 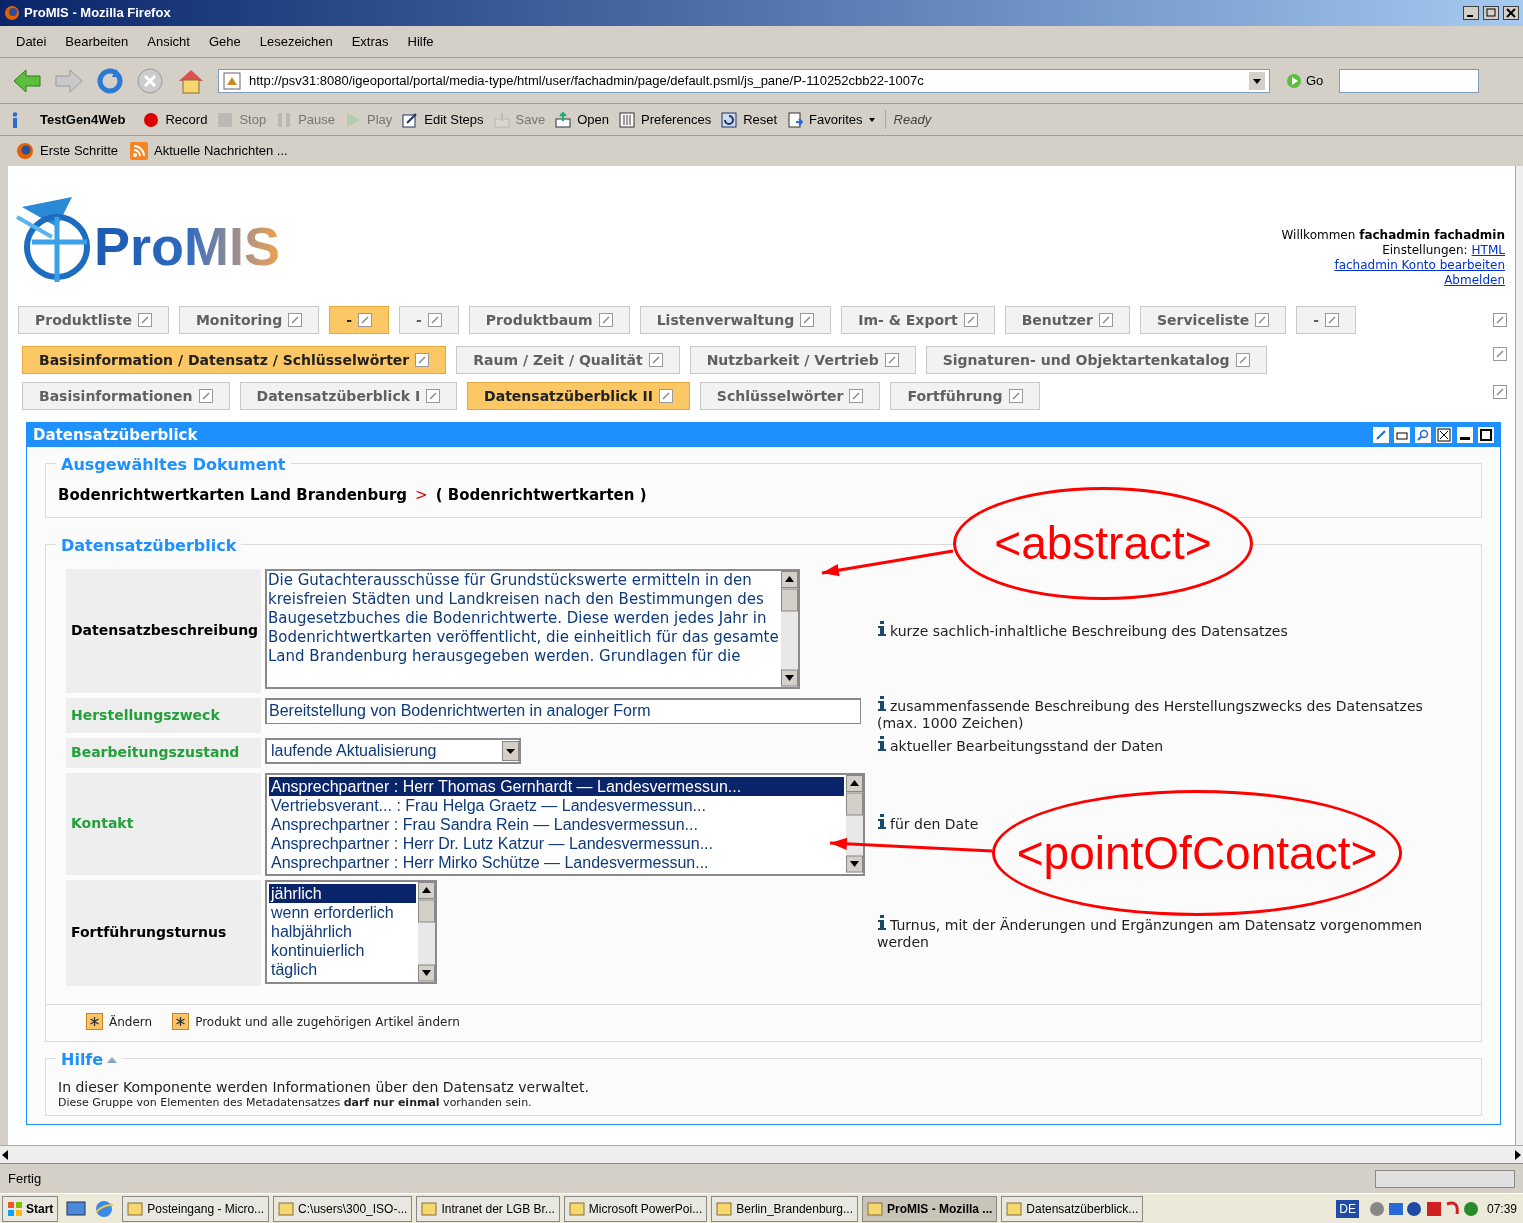 What do you see at coordinates (1511, 13) in the screenshot?
I see `close-button` at bounding box center [1511, 13].